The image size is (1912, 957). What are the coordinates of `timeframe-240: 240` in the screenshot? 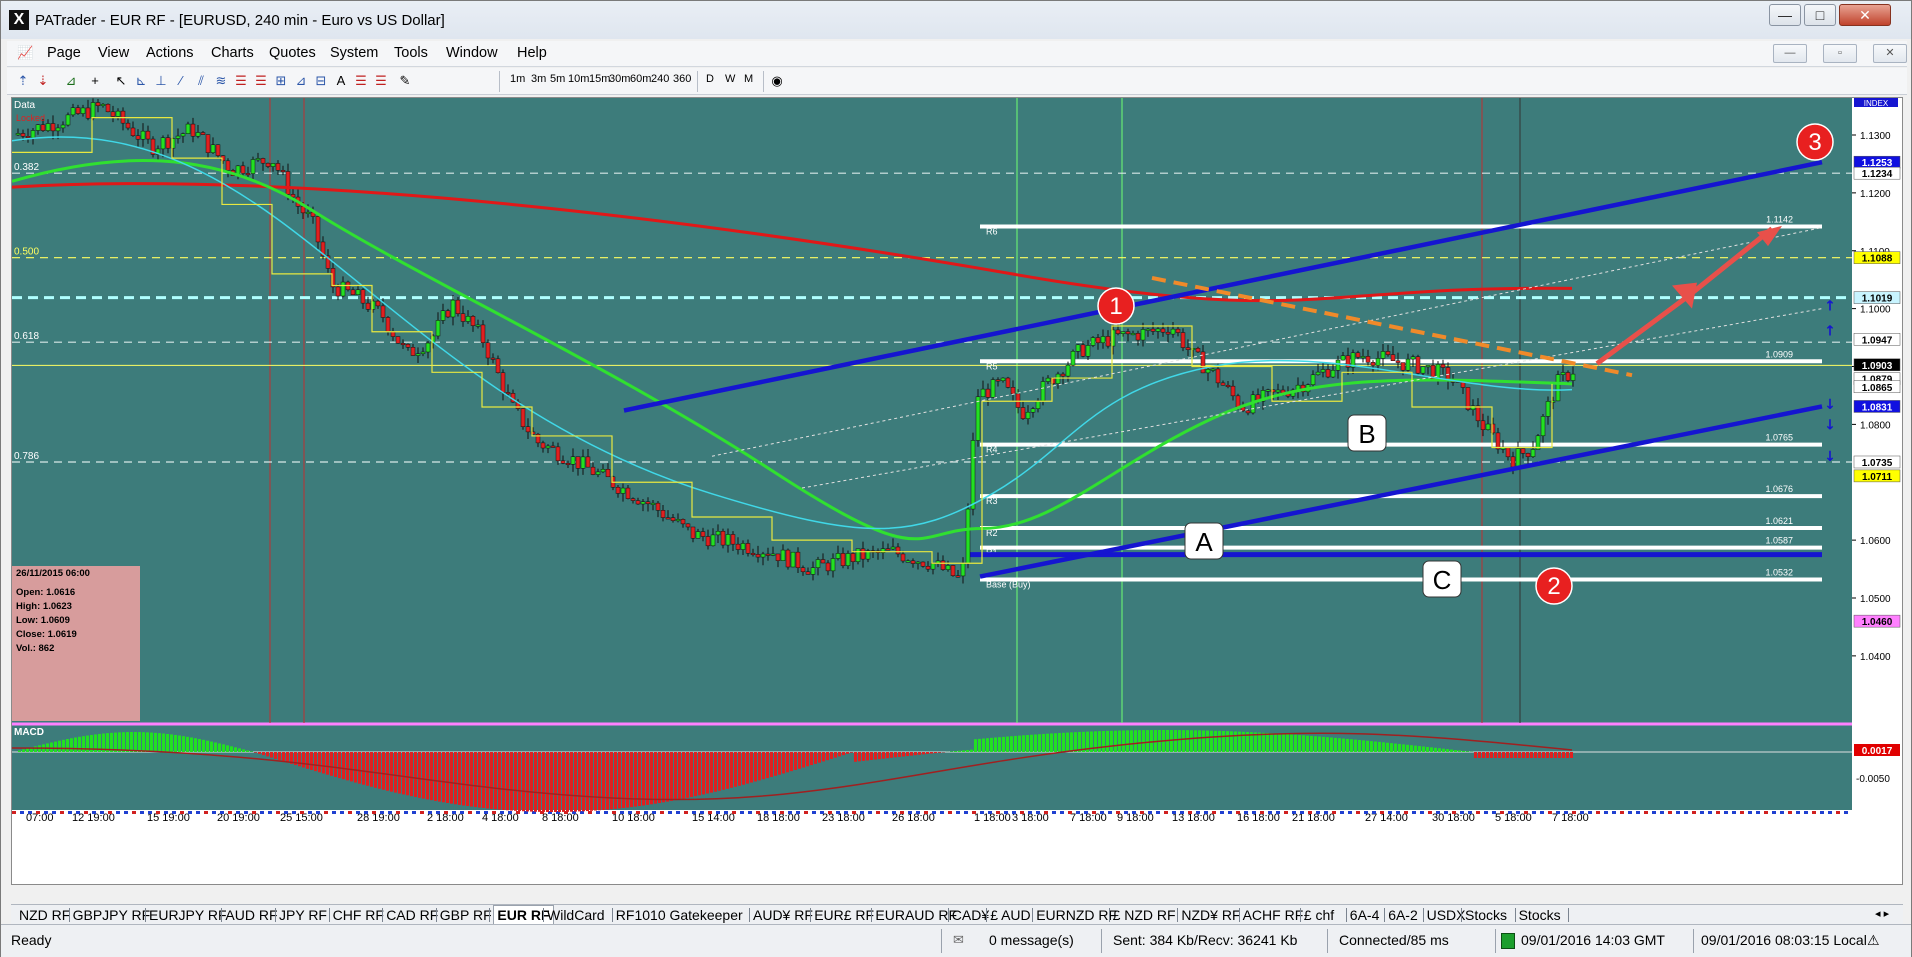 It's located at (660, 79).